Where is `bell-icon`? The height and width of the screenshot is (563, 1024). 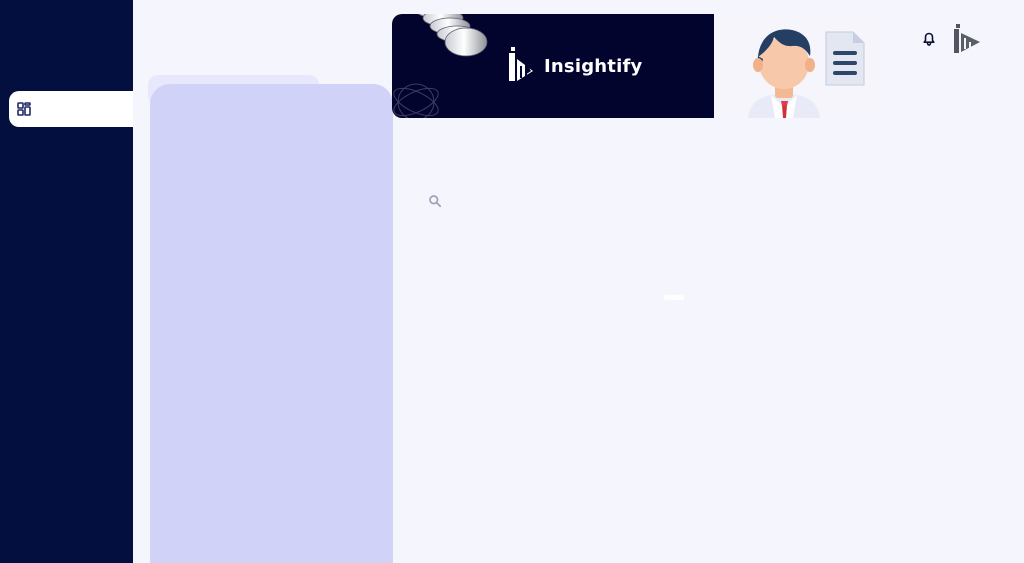 bell-icon is located at coordinates (929, 39).